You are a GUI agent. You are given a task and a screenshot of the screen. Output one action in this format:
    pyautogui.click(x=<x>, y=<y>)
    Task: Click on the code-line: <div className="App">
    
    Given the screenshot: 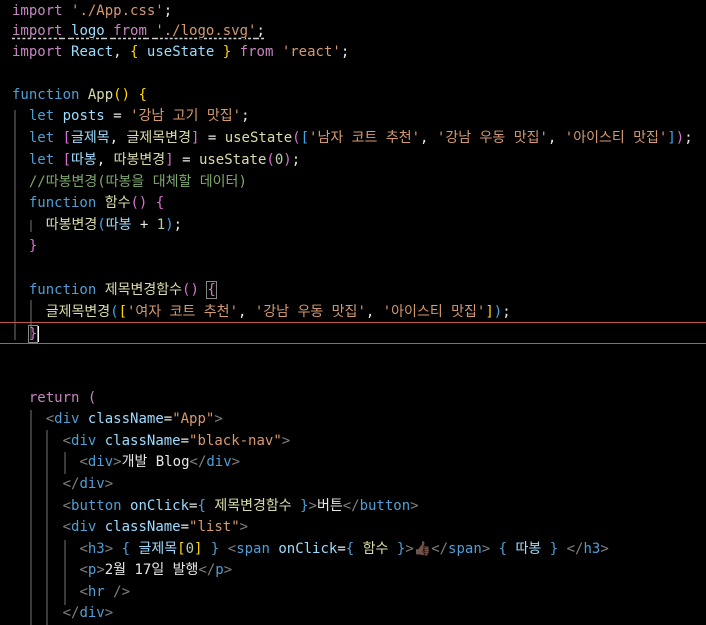 What is the action you would take?
    pyautogui.click(x=353, y=419)
    